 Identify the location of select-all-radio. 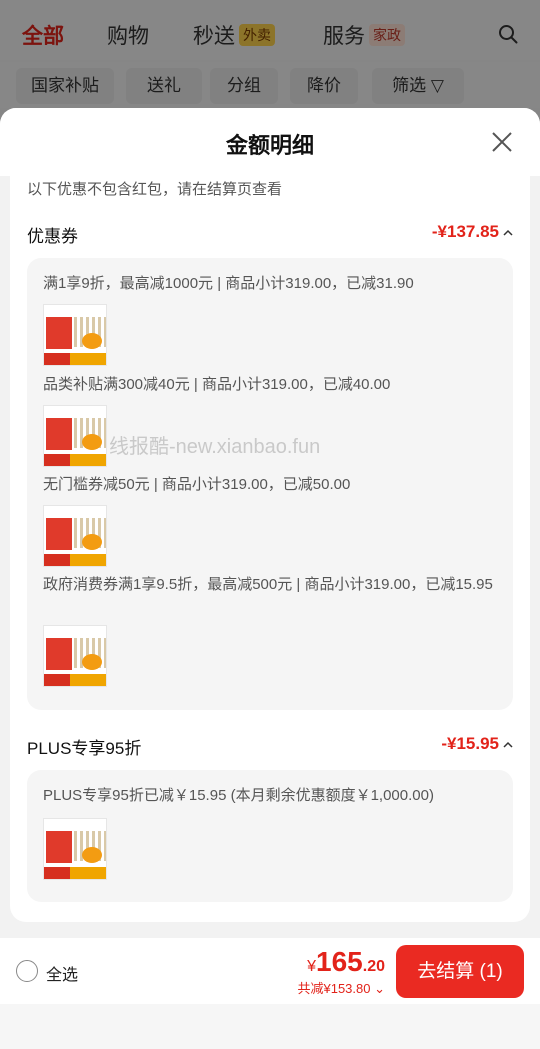
(27, 971).